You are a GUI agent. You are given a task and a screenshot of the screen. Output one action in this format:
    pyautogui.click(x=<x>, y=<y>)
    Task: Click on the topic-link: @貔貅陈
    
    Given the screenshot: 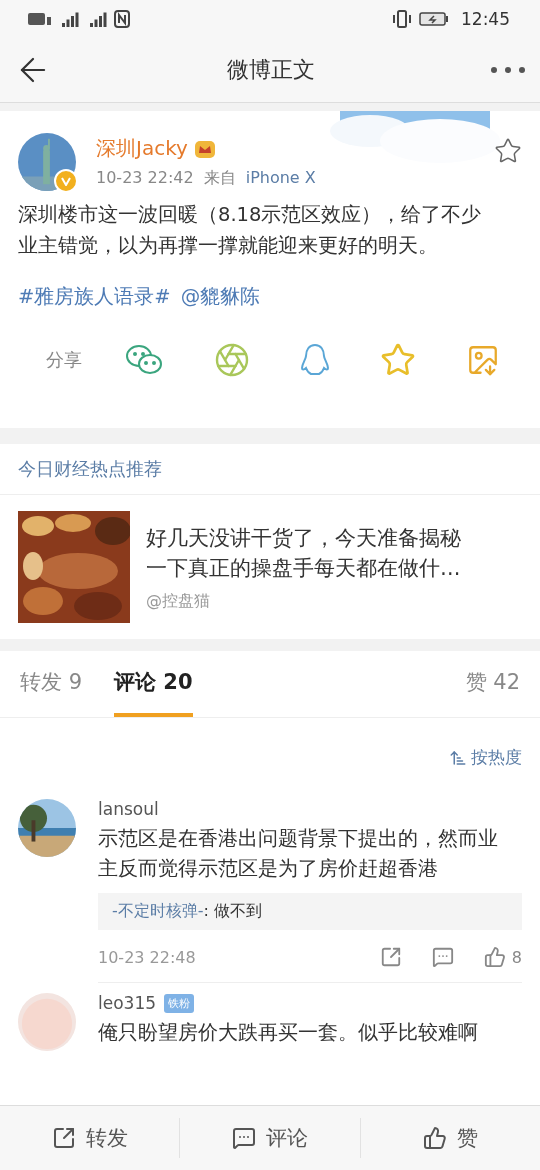 What is the action you would take?
    pyautogui.click(x=220, y=296)
    